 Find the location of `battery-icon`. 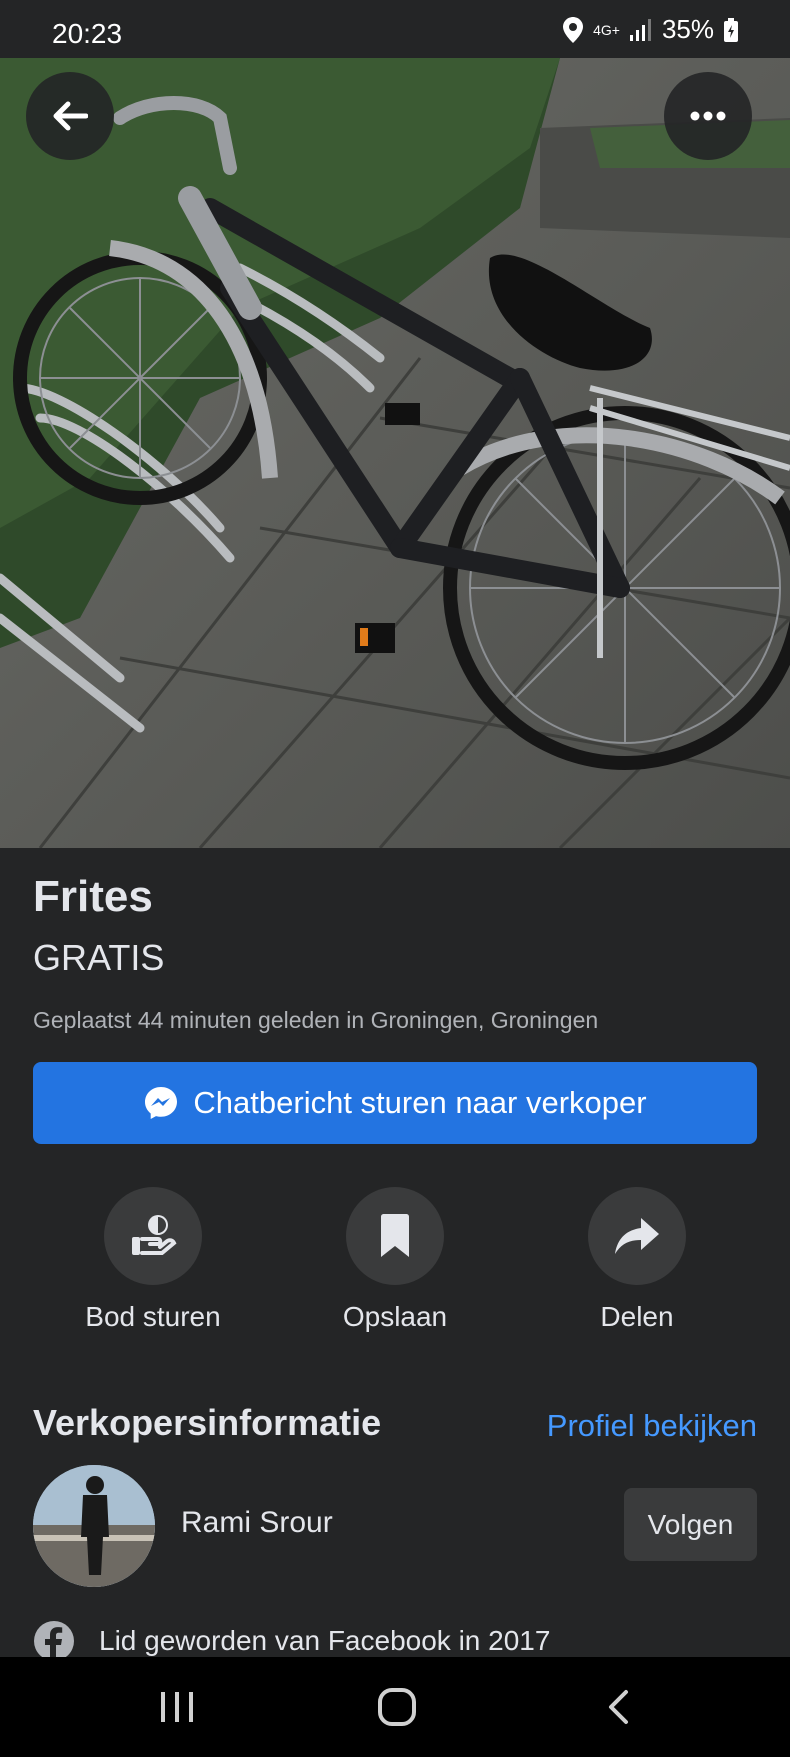

battery-icon is located at coordinates (731, 29).